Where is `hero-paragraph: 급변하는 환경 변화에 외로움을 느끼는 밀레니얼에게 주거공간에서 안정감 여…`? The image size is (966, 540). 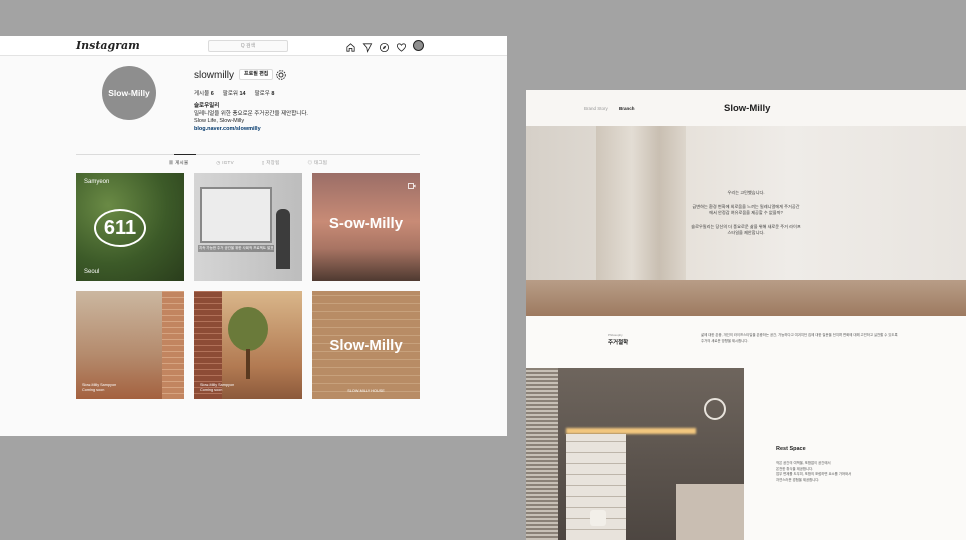 hero-paragraph: 급변하는 환경 변화에 외로움을 느끼는 밀레니얼에게 주거공간에서 안정감 여… is located at coordinates (746, 209).